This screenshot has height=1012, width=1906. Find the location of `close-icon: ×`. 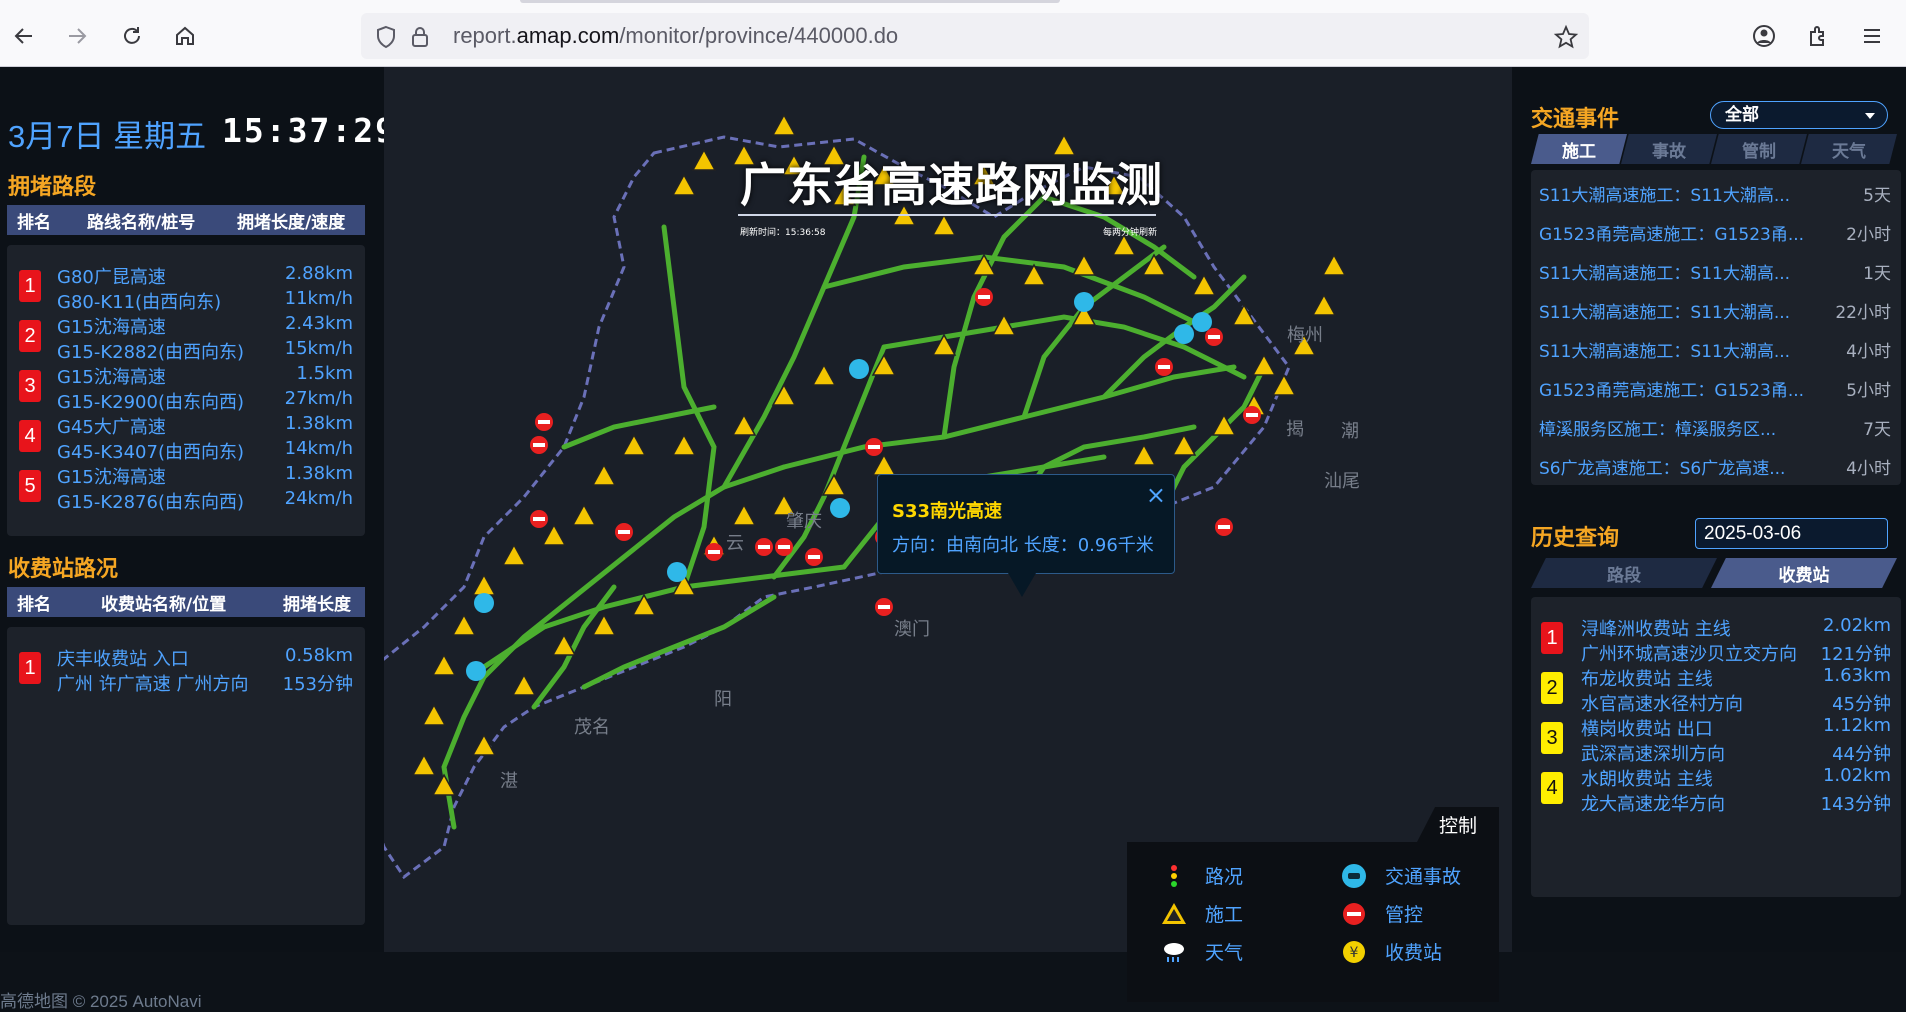

close-icon: × is located at coordinates (1156, 495).